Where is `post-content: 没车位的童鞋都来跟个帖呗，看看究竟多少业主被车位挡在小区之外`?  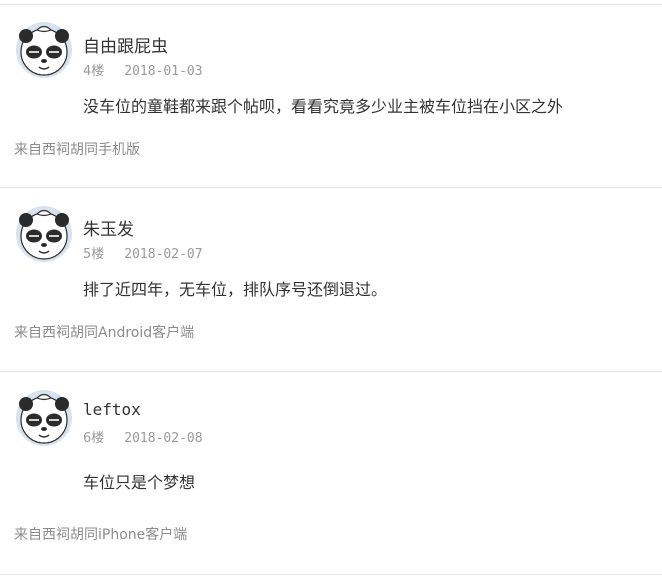 post-content: 没车位的童鞋都来跟个帖呗，看看究竟多少业主被车位挡在小区之外 is located at coordinates (323, 106).